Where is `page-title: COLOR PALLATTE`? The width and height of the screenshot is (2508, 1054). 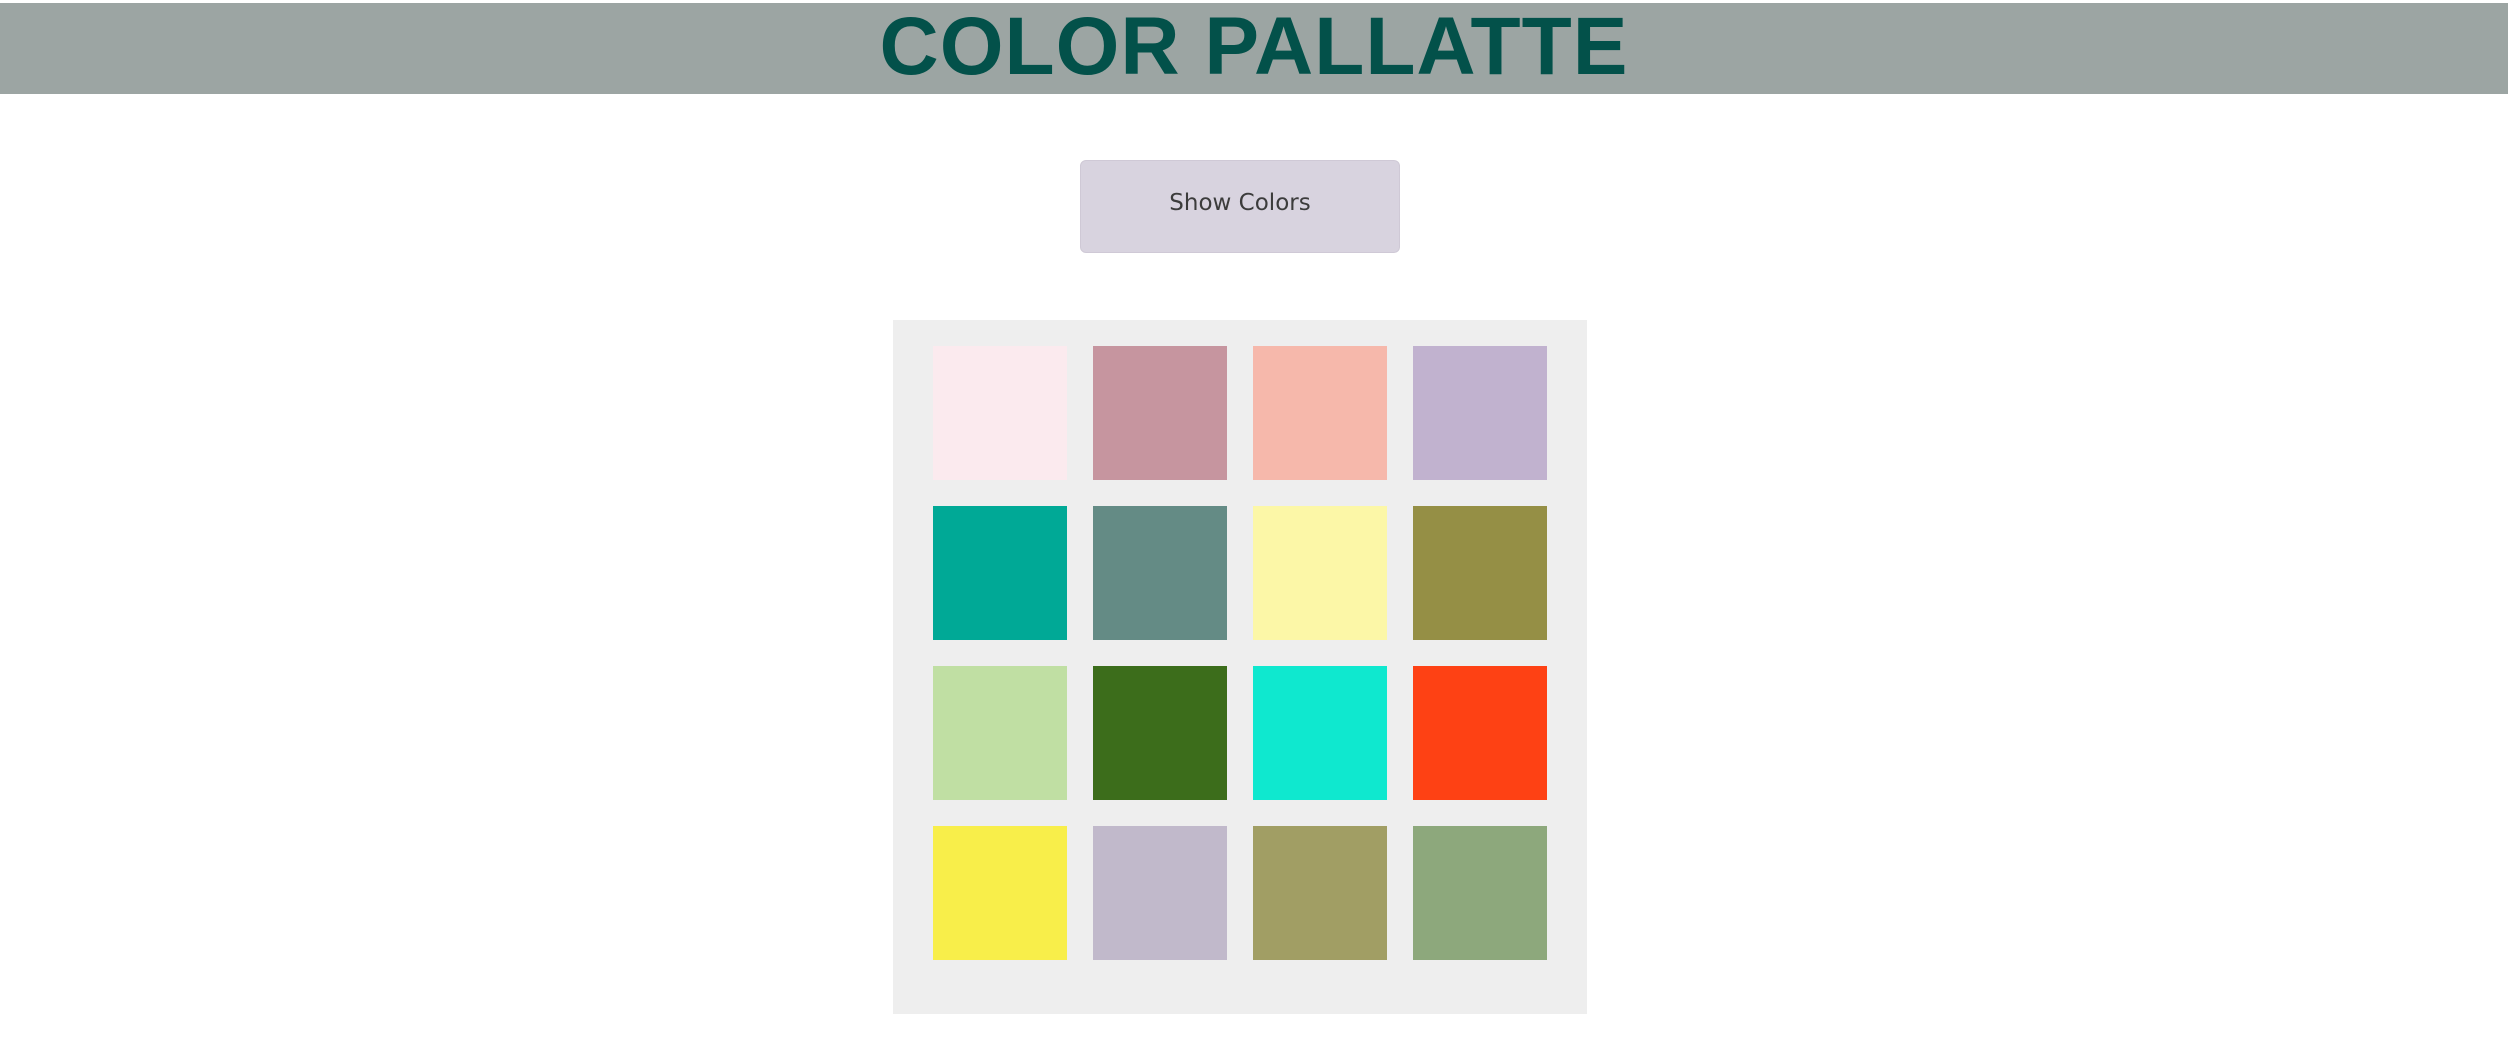
page-title: COLOR PALLATTE is located at coordinates (1254, 46).